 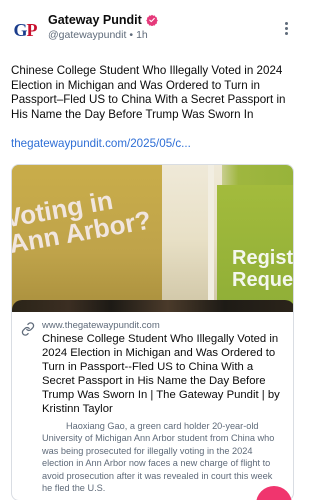 What do you see at coordinates (263, 269) in the screenshot?
I see `image-sign-right: Register Request` at bounding box center [263, 269].